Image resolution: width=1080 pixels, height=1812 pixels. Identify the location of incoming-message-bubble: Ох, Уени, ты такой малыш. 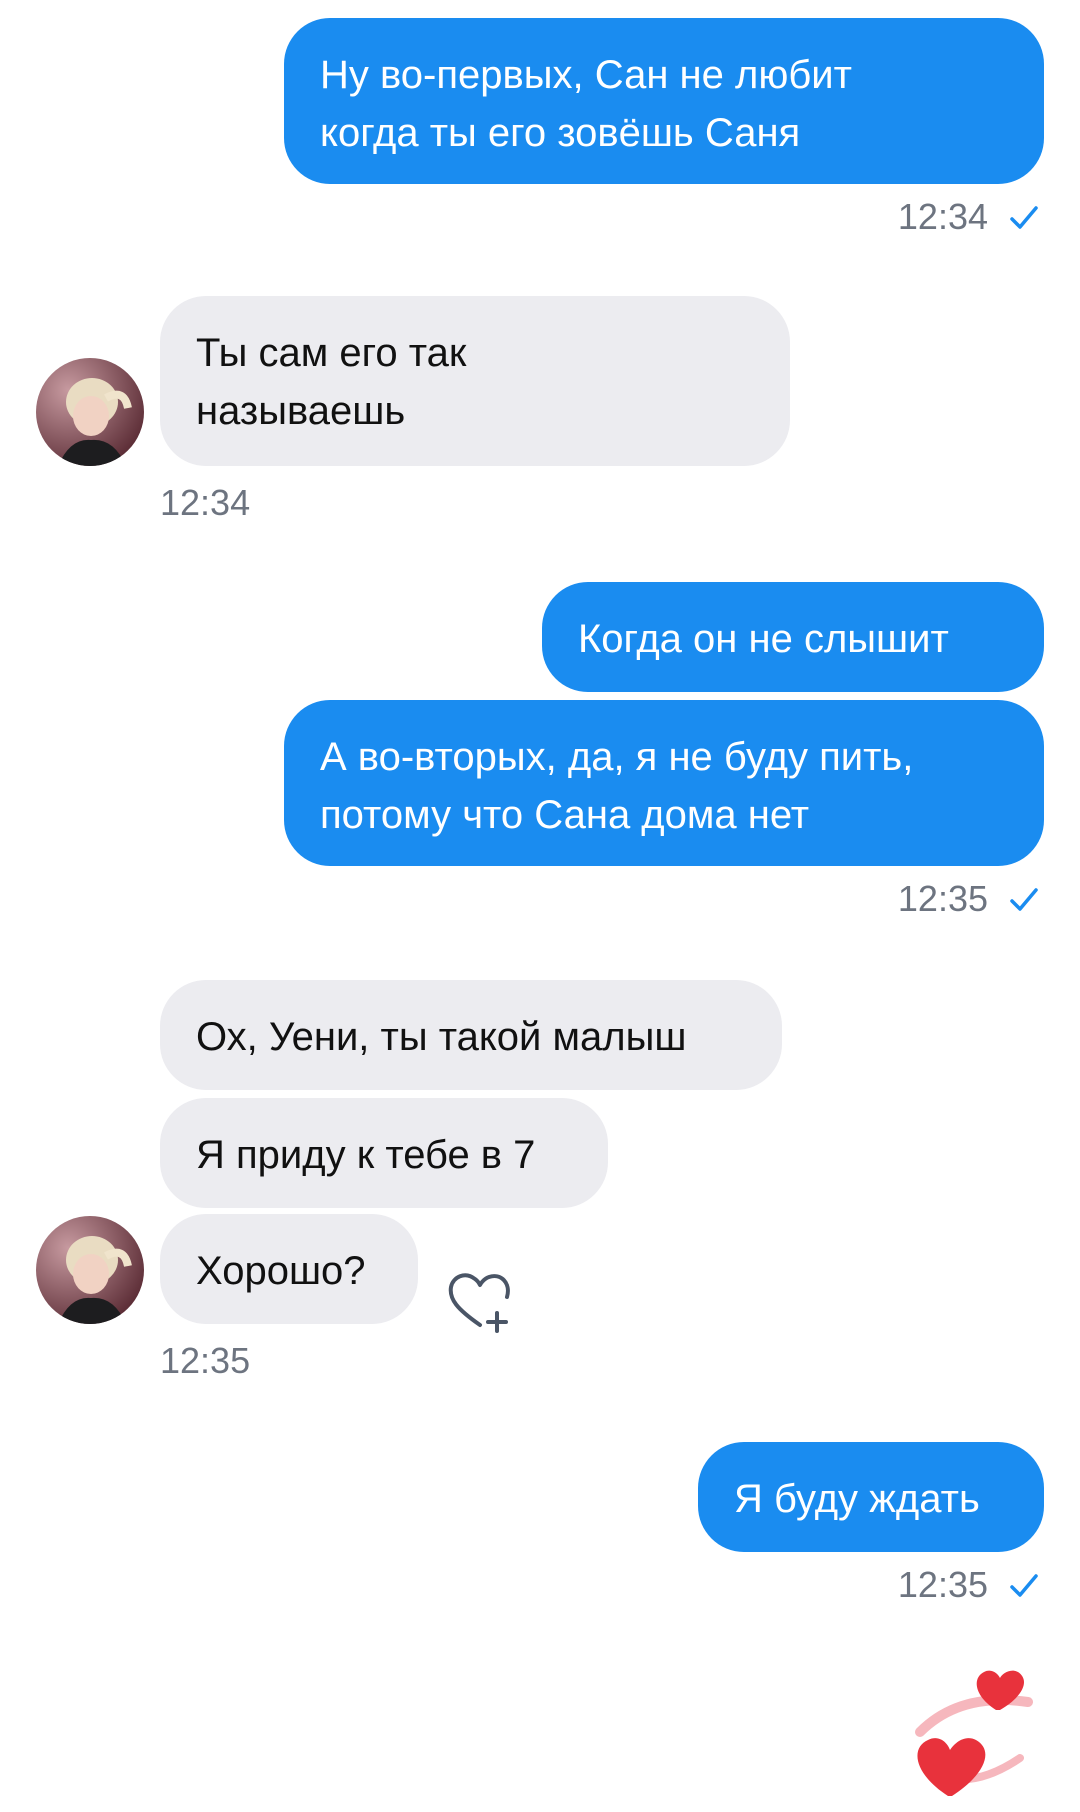
(471, 1035).